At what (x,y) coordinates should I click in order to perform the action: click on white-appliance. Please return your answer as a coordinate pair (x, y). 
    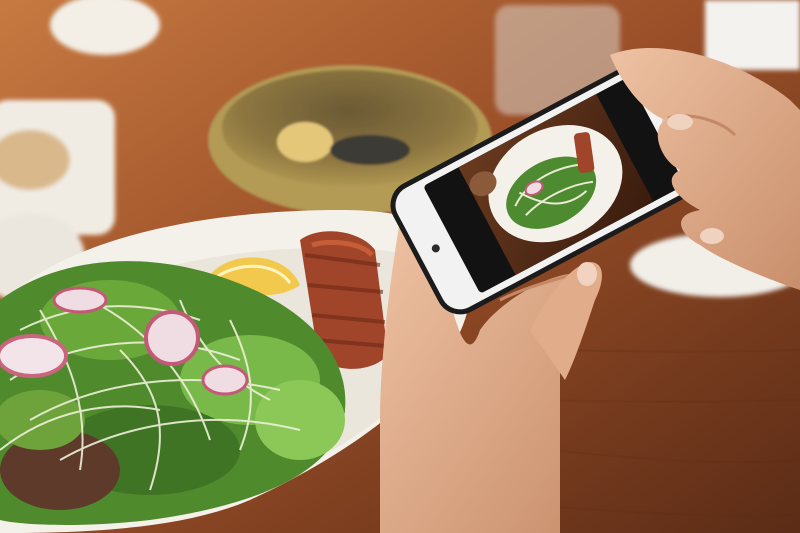
    Looking at the image, I should click on (752, 35).